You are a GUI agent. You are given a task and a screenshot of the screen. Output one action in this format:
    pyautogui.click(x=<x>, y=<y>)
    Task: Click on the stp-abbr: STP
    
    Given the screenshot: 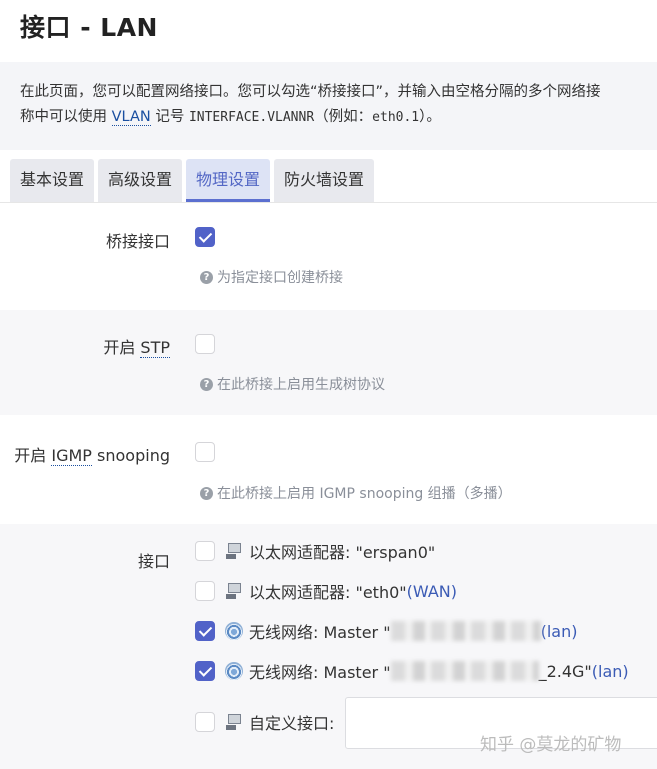 What is the action you would take?
    pyautogui.click(x=155, y=348)
    